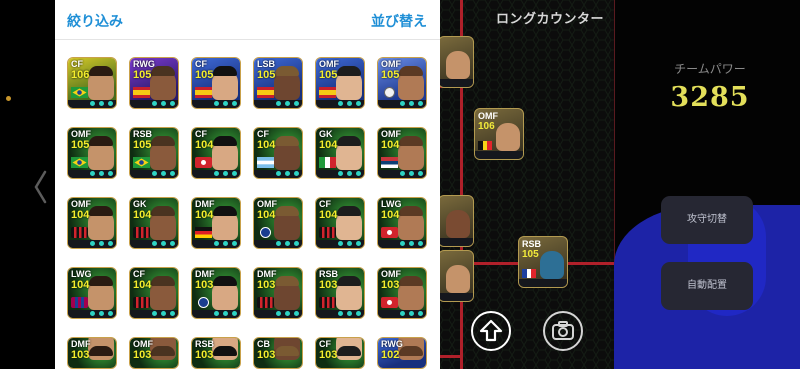 Image resolution: width=800 pixels, height=369 pixels. I want to click on player-card: RSB 105, so click(154, 153).